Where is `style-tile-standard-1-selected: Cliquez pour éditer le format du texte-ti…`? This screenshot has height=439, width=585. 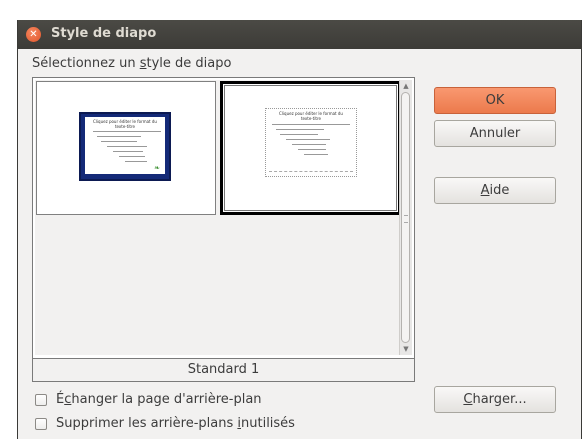 style-tile-standard-1-selected: Cliquez pour éditer le format du texte-ti… is located at coordinates (310, 148).